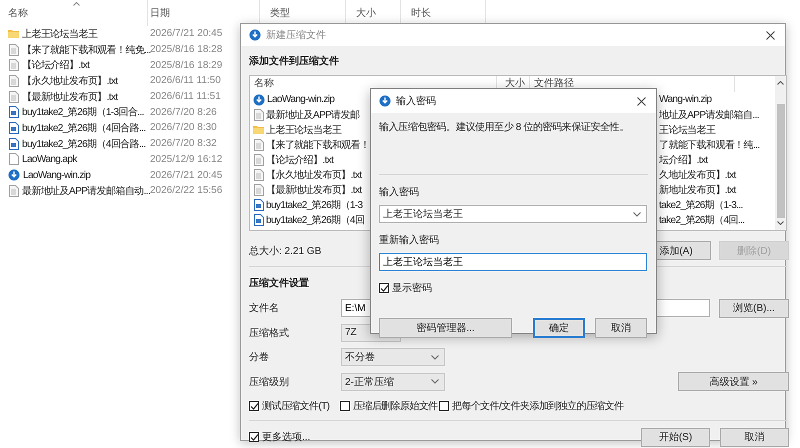 This screenshot has height=448, width=800. I want to click on file-name: buy1take2_第26期（1-3, so click(314, 205).